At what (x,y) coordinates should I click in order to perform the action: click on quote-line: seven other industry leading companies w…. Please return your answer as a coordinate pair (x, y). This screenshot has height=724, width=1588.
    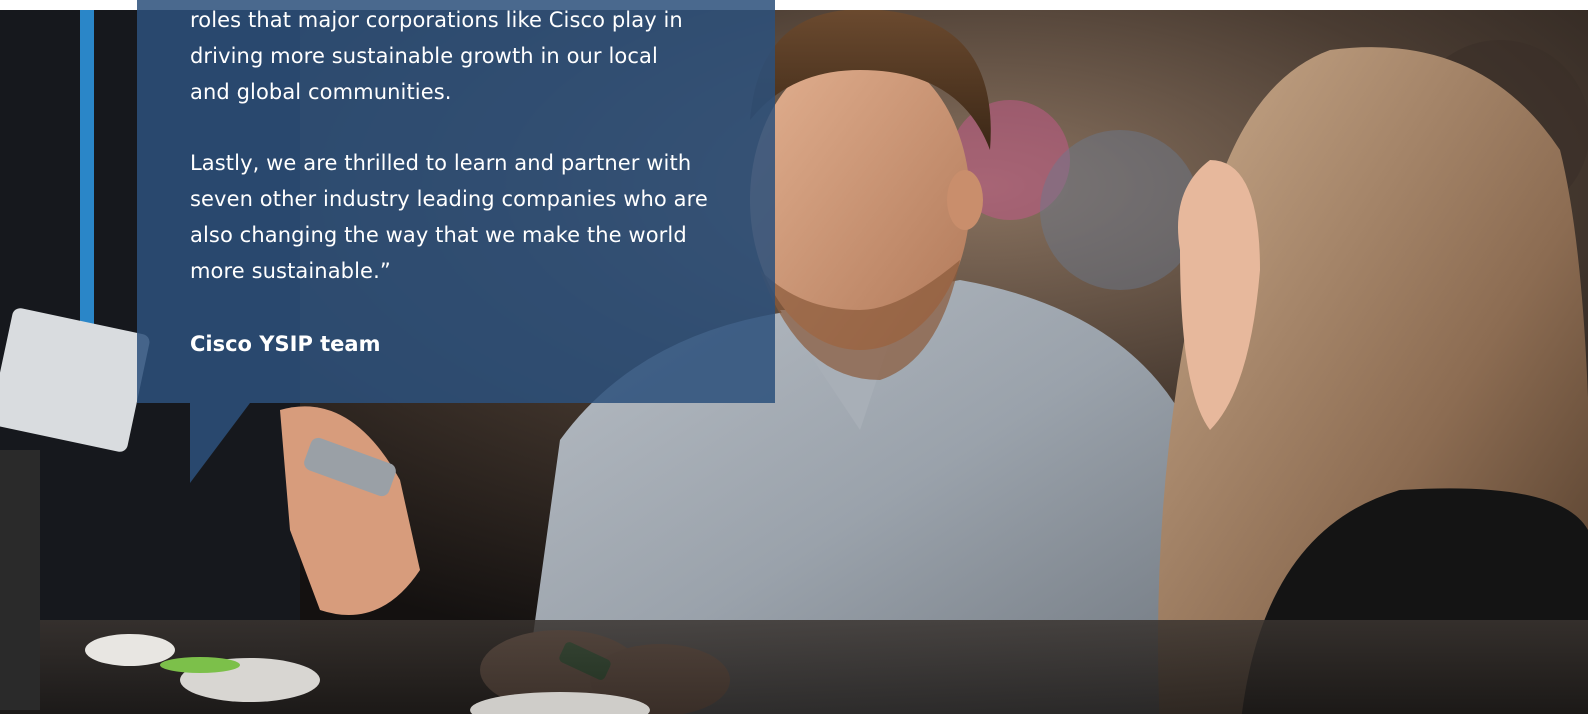
    Looking at the image, I should click on (449, 199).